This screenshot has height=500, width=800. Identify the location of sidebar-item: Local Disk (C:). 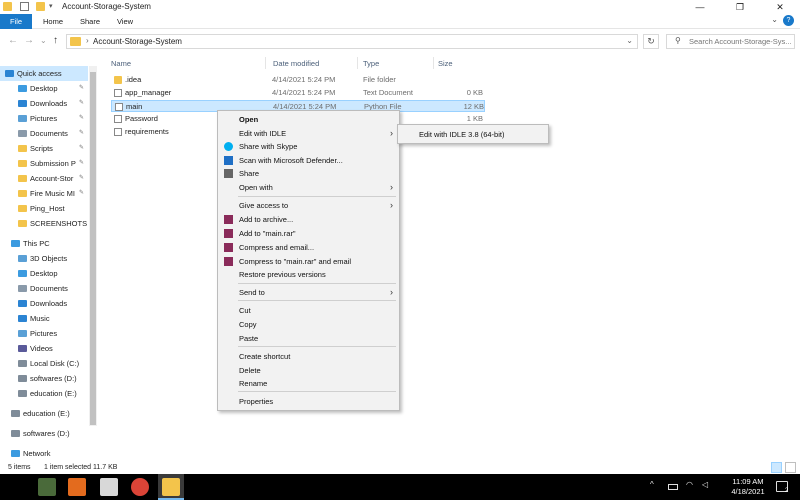
(44, 363).